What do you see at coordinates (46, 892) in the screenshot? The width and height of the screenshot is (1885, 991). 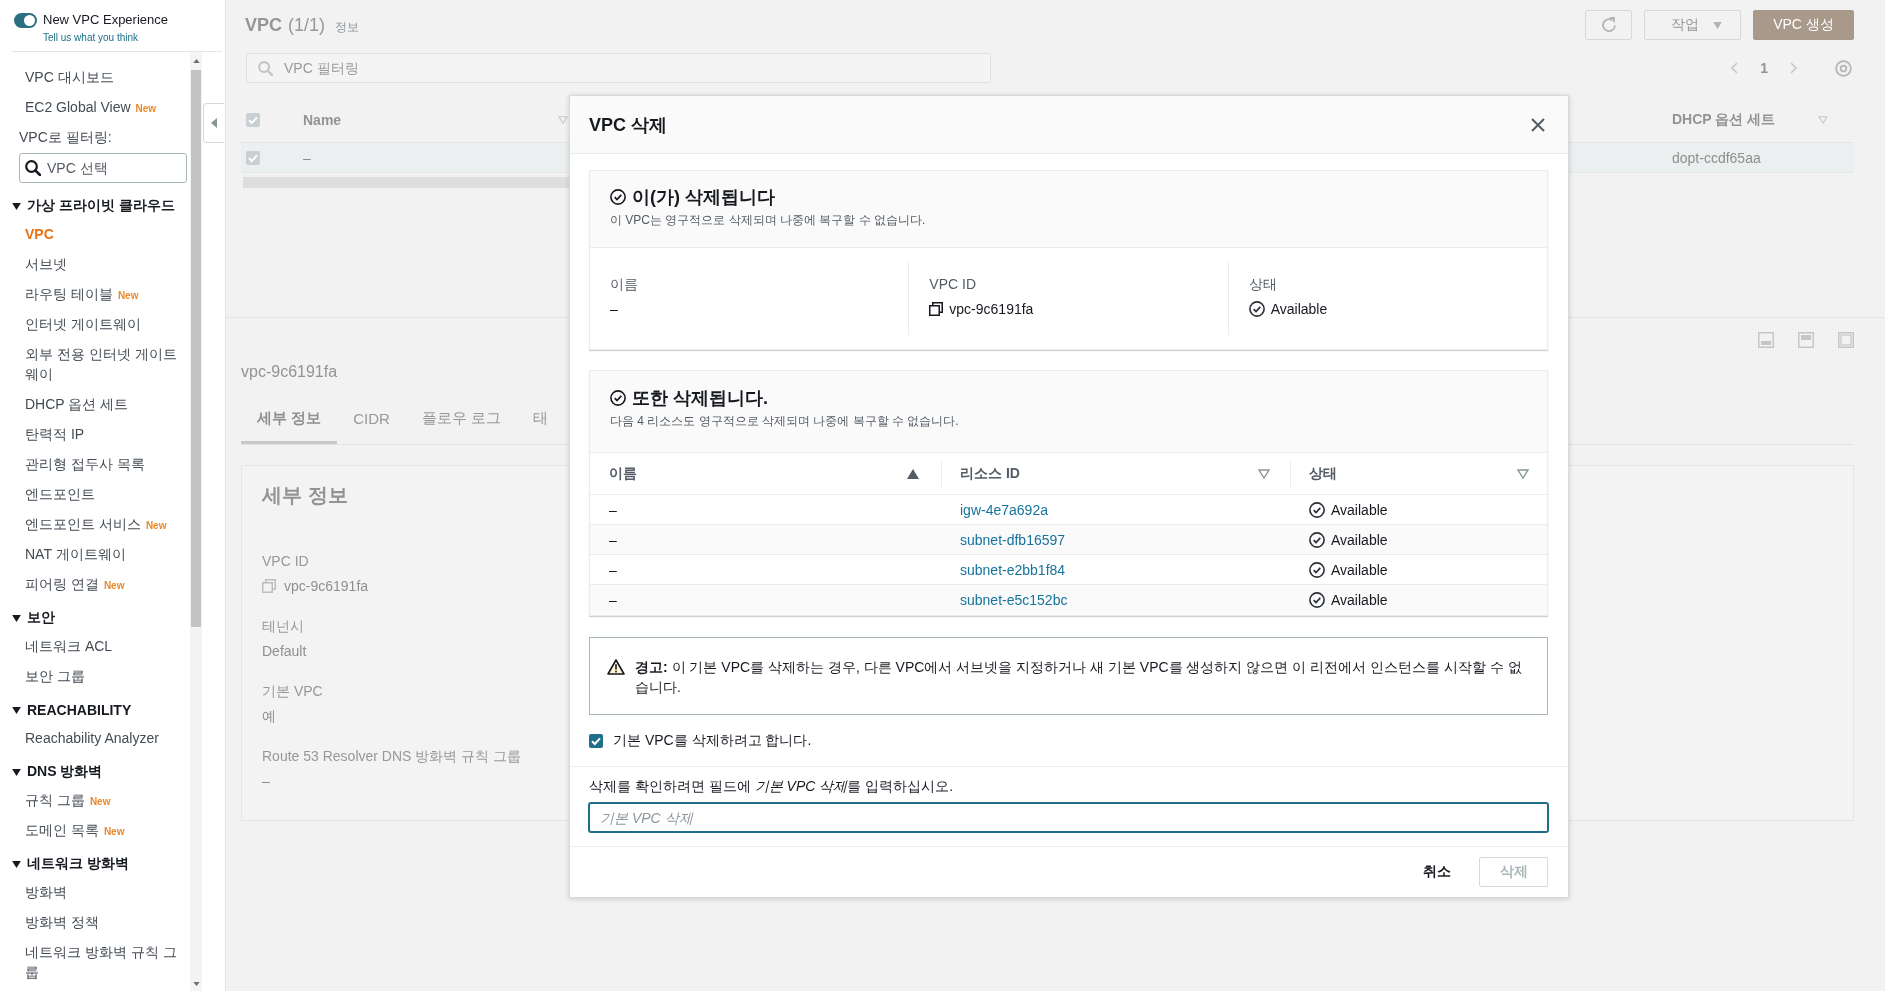 I see `nav-link: 방화벽` at bounding box center [46, 892].